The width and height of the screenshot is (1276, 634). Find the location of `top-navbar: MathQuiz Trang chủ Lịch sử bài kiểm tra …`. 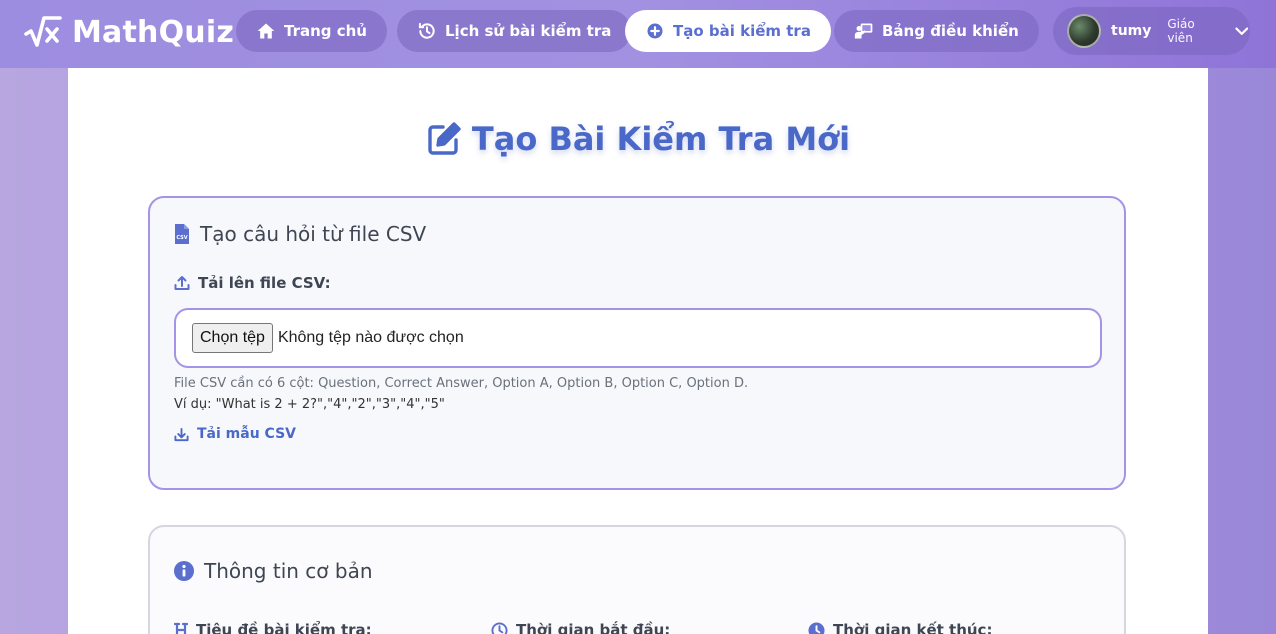

top-navbar: MathQuiz Trang chủ Lịch sử bài kiểm tra … is located at coordinates (638, 34).